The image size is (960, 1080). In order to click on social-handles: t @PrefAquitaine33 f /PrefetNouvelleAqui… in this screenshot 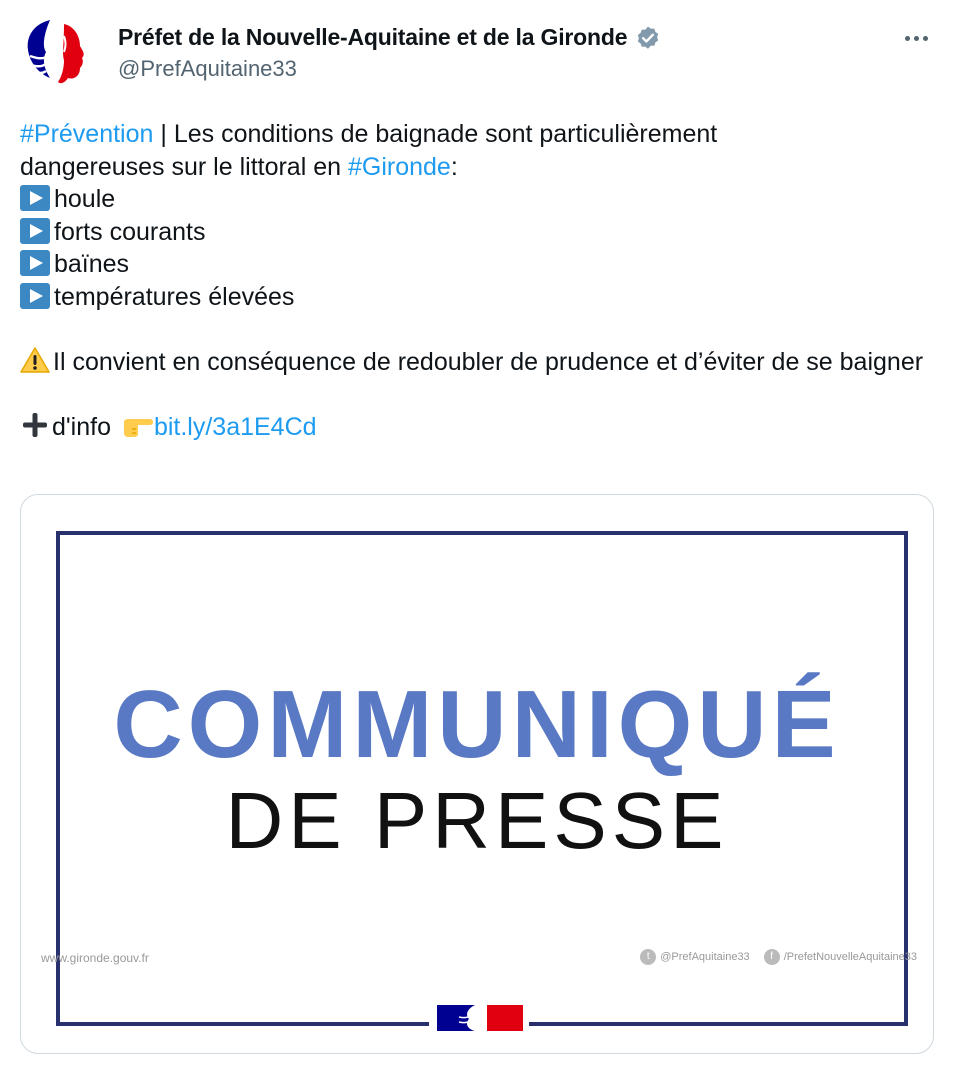, I will do `click(778, 957)`.